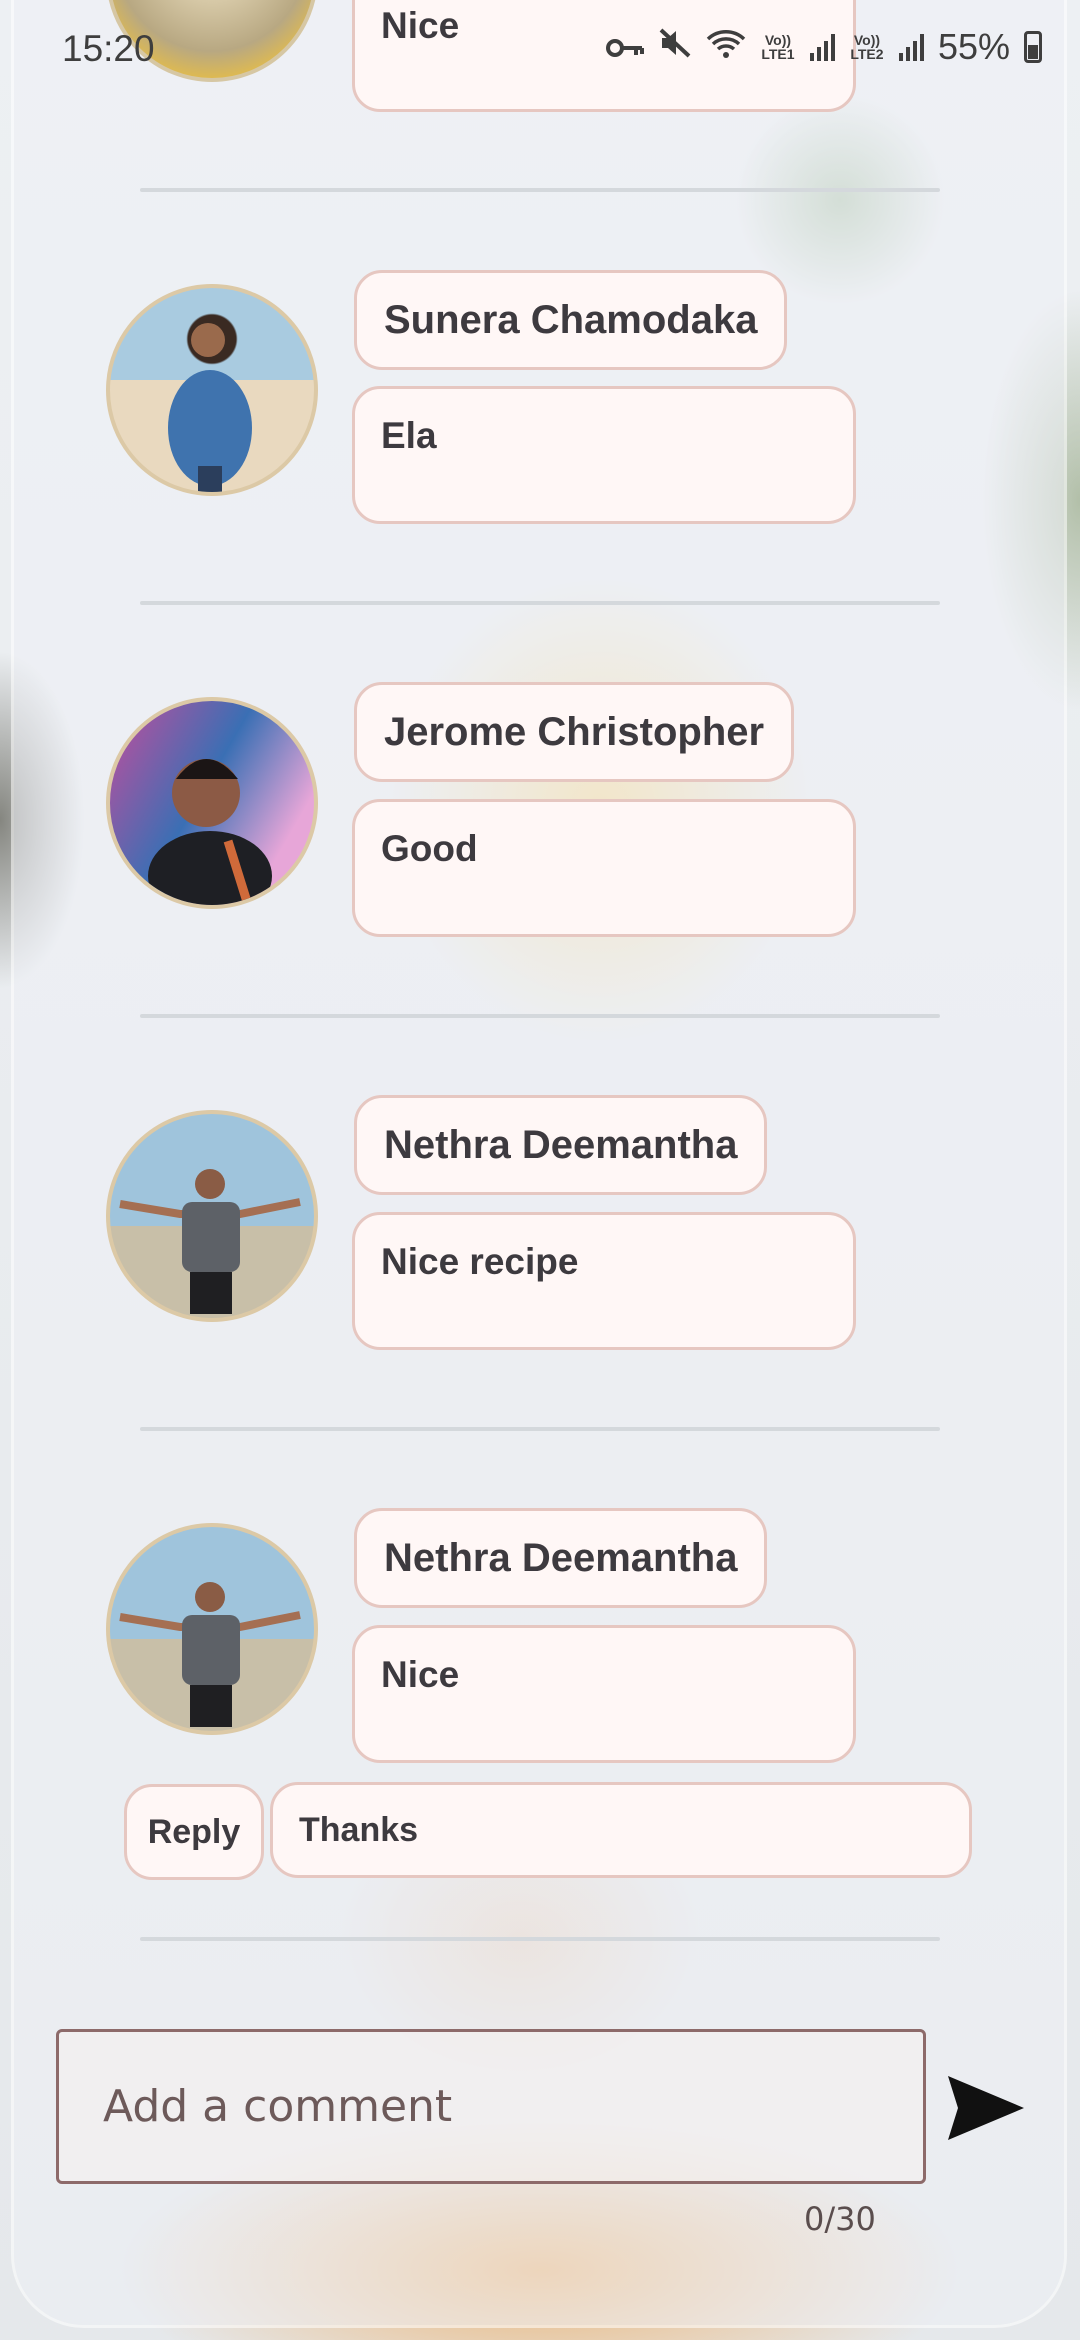 This screenshot has width=1080, height=2340. What do you see at coordinates (624, 47) in the screenshot?
I see `key-icon` at bounding box center [624, 47].